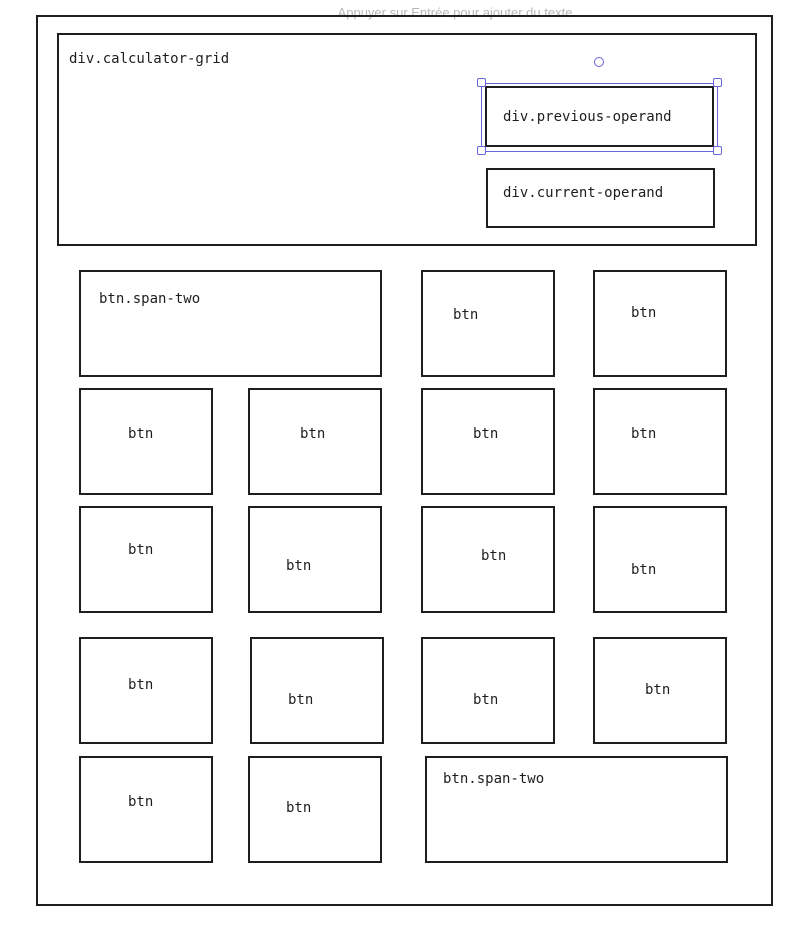 This screenshot has width=800, height=934. Describe the element at coordinates (599, 117) in the screenshot. I see `selection-frame` at that location.